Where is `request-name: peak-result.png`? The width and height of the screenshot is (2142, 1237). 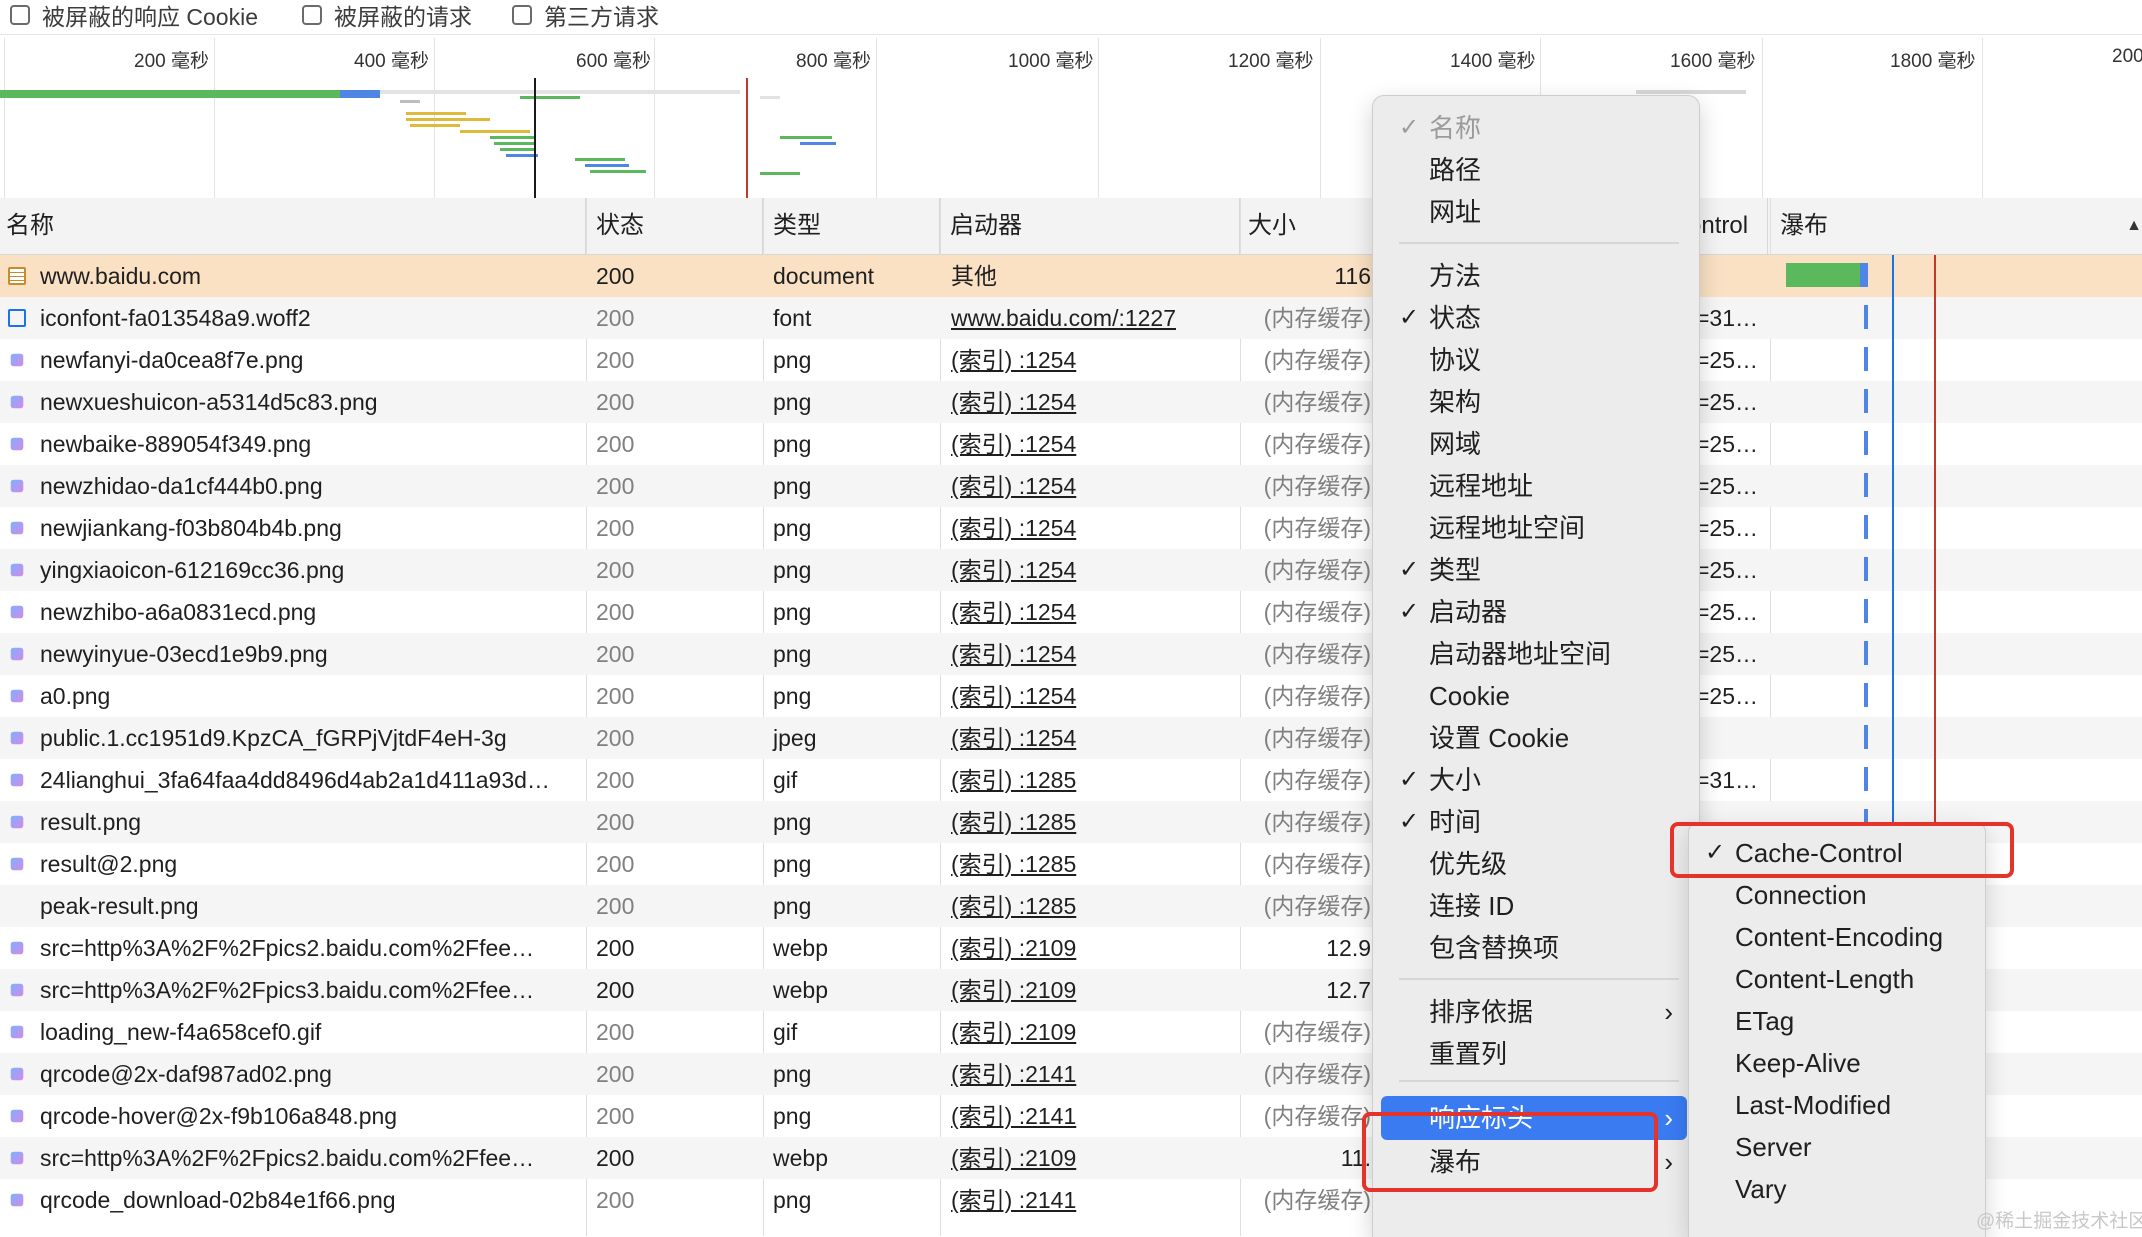
request-name: peak-result.png is located at coordinates (293, 906).